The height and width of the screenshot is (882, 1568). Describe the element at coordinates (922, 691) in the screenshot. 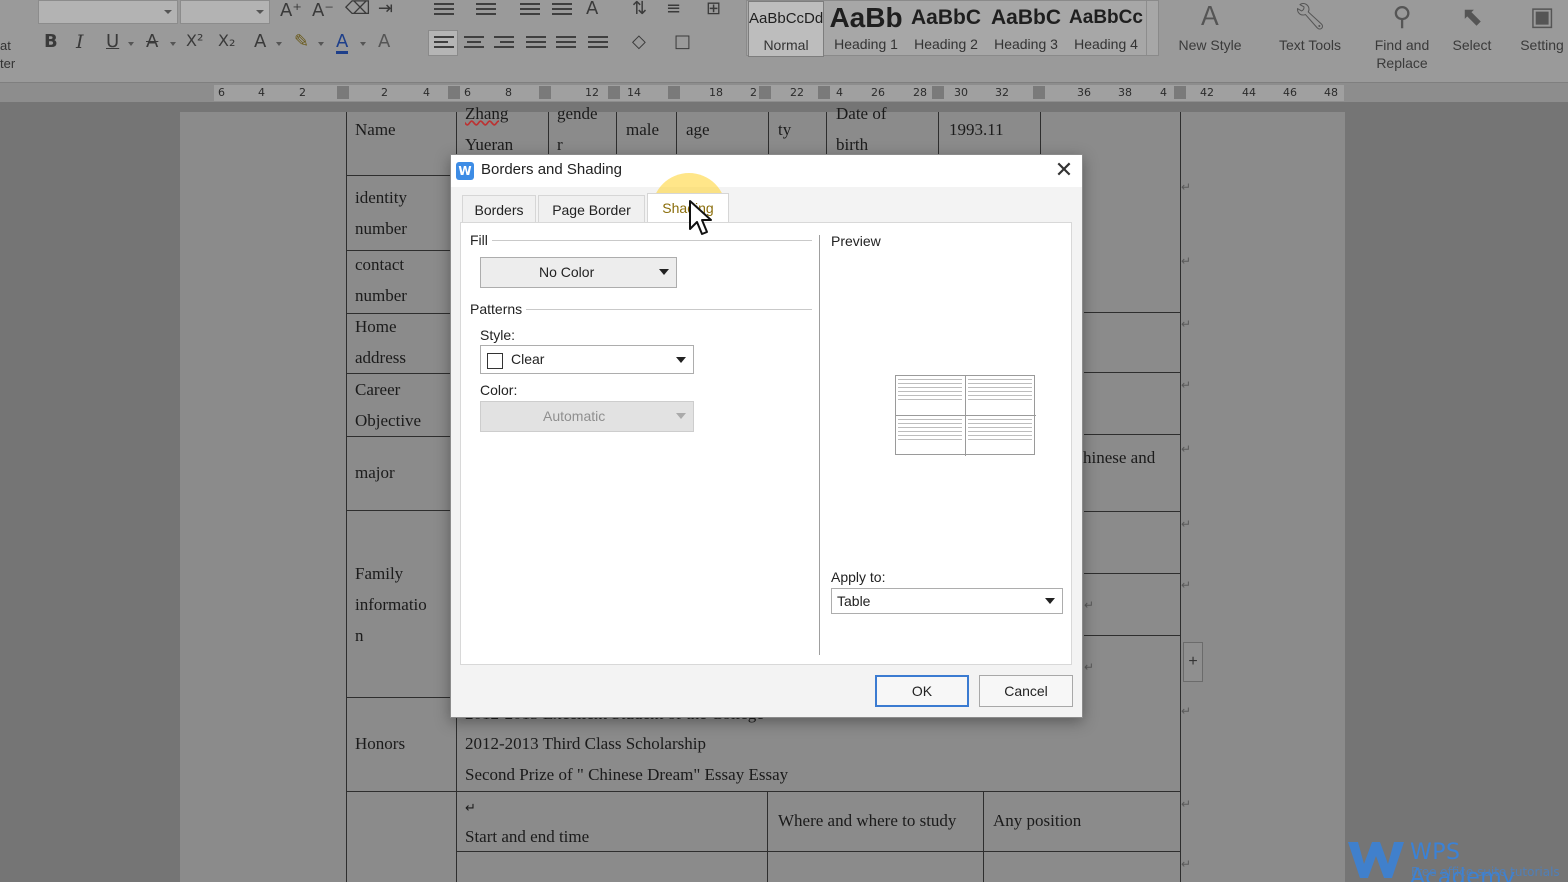

I see `ok-button: OK` at that location.